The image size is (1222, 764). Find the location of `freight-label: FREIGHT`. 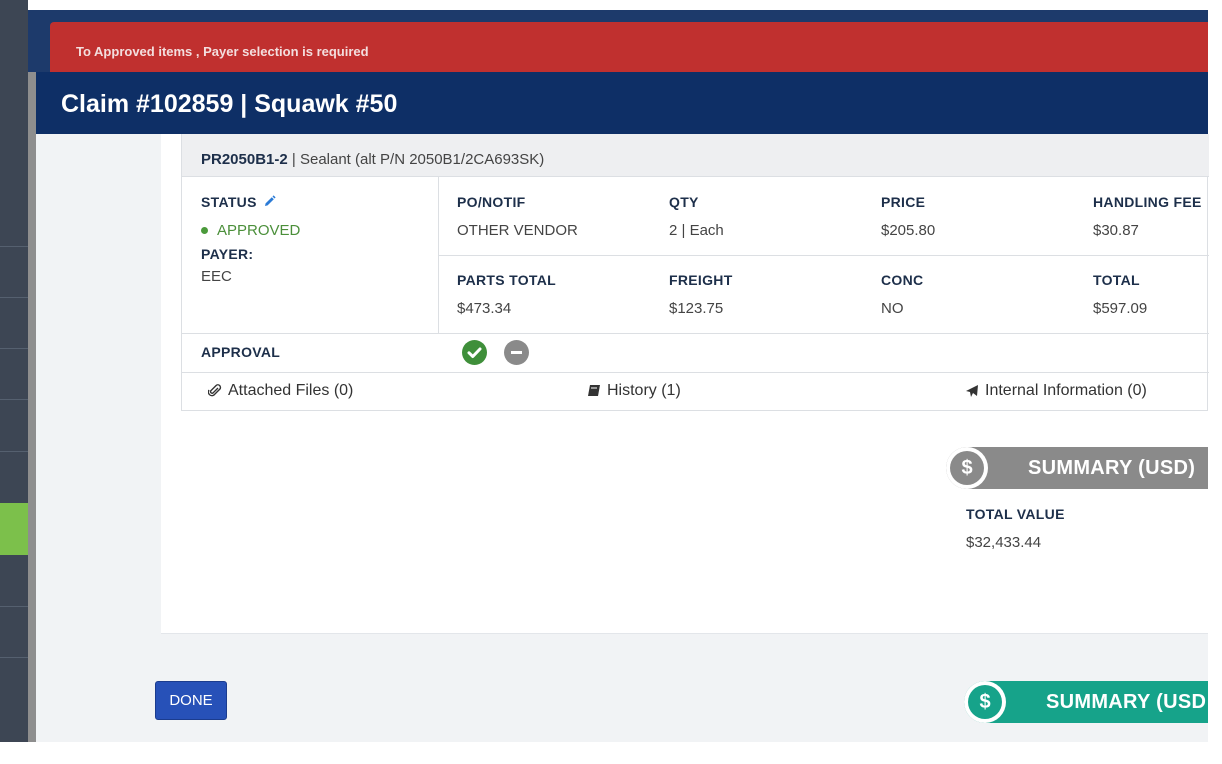

freight-label: FREIGHT is located at coordinates (701, 280).